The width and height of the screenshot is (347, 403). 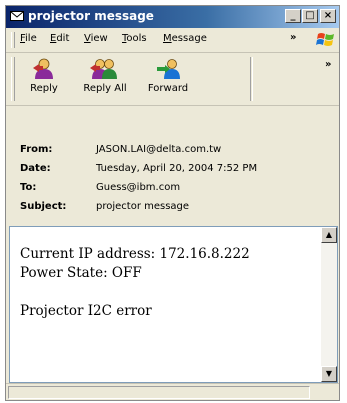 What do you see at coordinates (177, 168) in the screenshot?
I see `date-value: Tuesday, April 20, 2004 7:52 PM` at bounding box center [177, 168].